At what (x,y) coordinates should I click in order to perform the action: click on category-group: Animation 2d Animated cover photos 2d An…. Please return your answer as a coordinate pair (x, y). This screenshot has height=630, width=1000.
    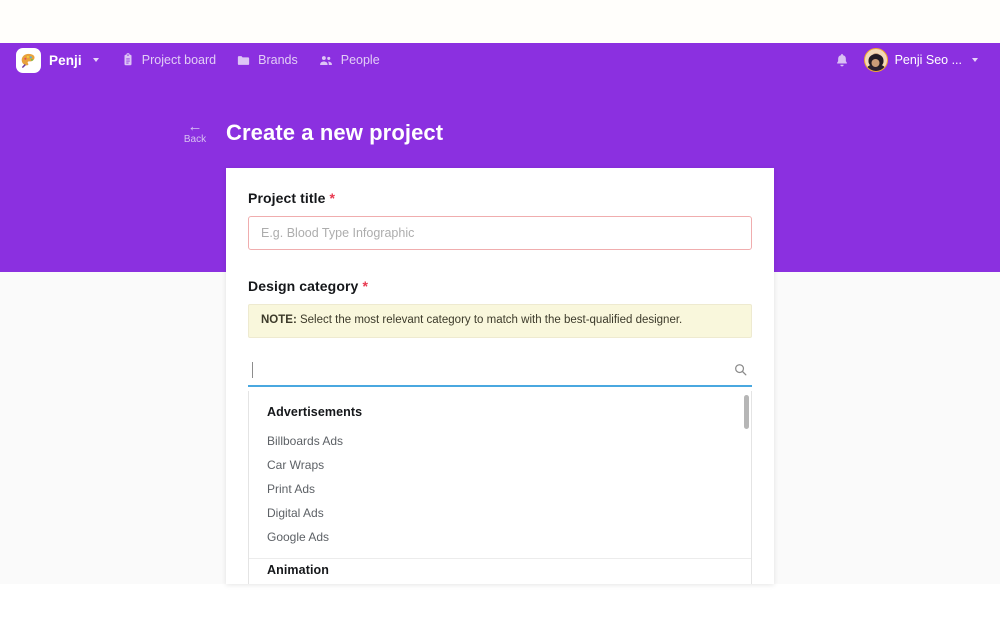
    Looking at the image, I should click on (500, 571).